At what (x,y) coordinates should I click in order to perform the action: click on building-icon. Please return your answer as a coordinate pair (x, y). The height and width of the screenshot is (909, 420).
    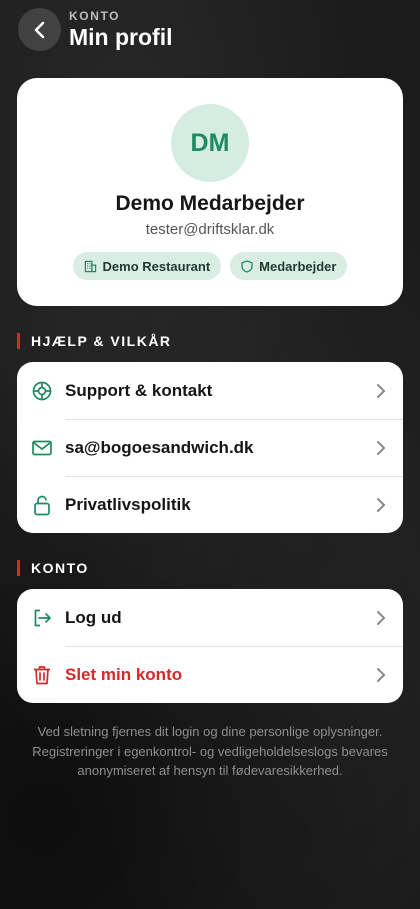
    Looking at the image, I should click on (90, 266).